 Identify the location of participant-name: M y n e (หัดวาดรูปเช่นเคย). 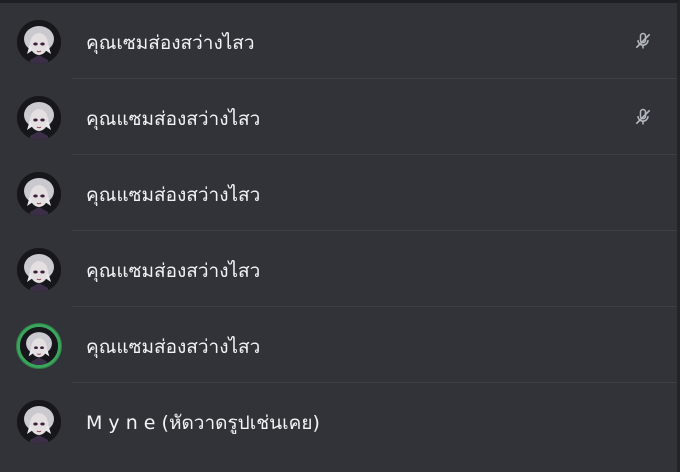
(203, 423).